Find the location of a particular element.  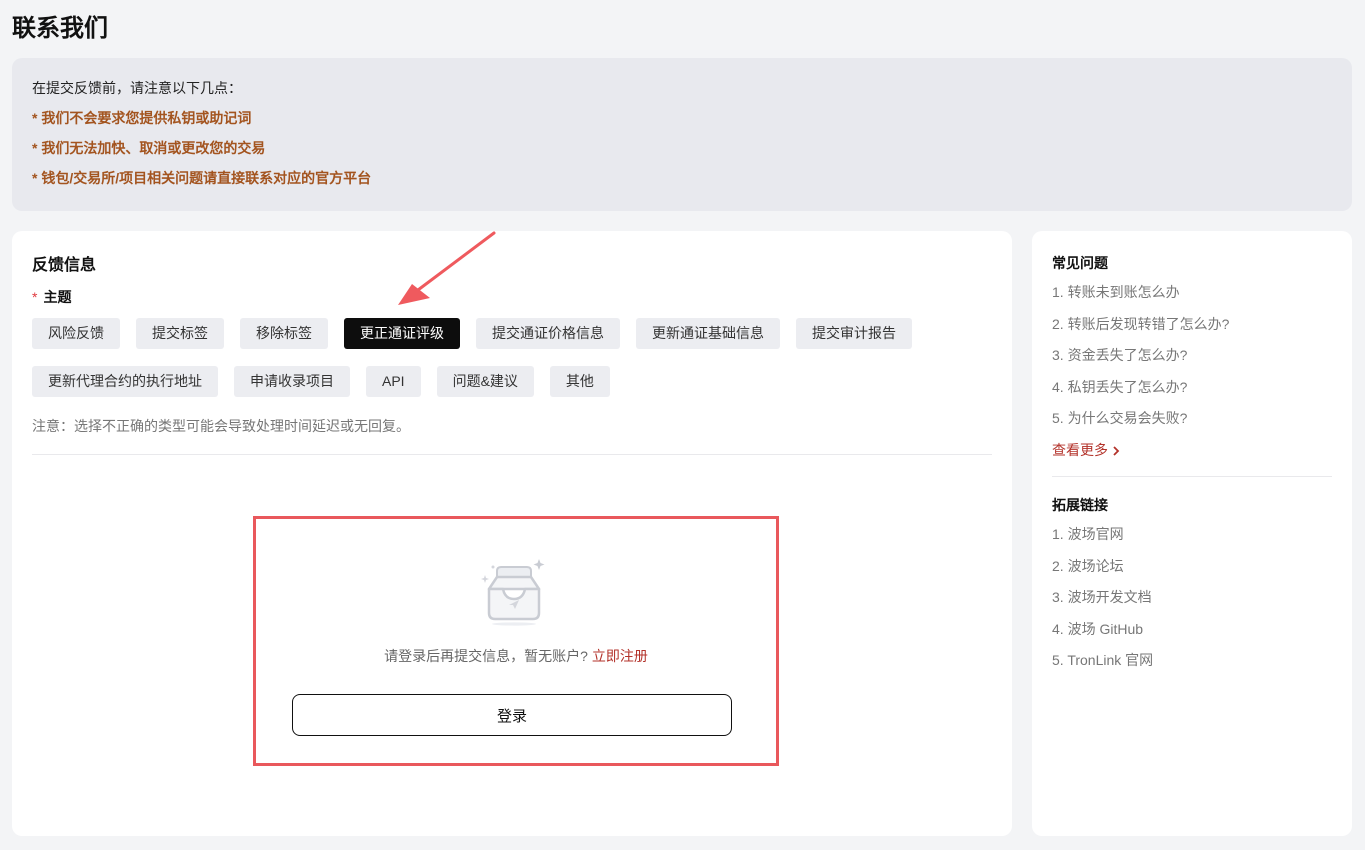

faq-link: 5. 为什么交易会失败? is located at coordinates (1140, 424).